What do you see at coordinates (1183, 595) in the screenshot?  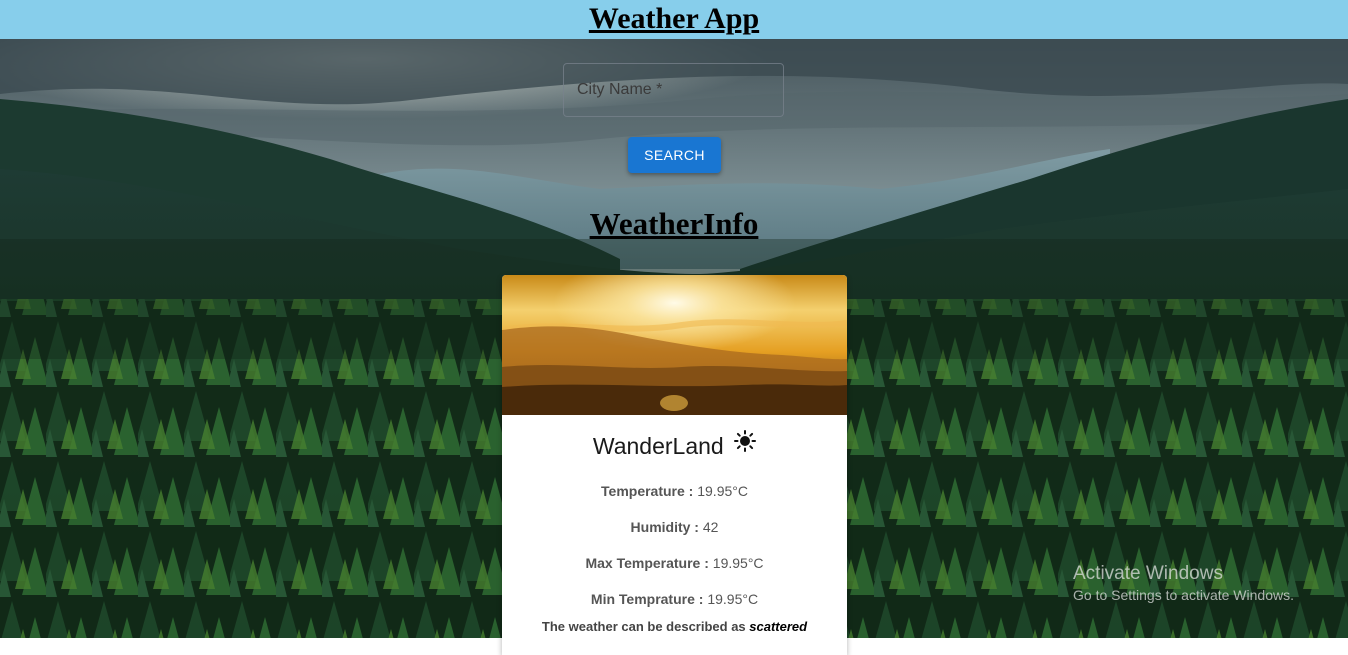 I see `watermark-subtitle: Go to Settings to activate Windows.` at bounding box center [1183, 595].